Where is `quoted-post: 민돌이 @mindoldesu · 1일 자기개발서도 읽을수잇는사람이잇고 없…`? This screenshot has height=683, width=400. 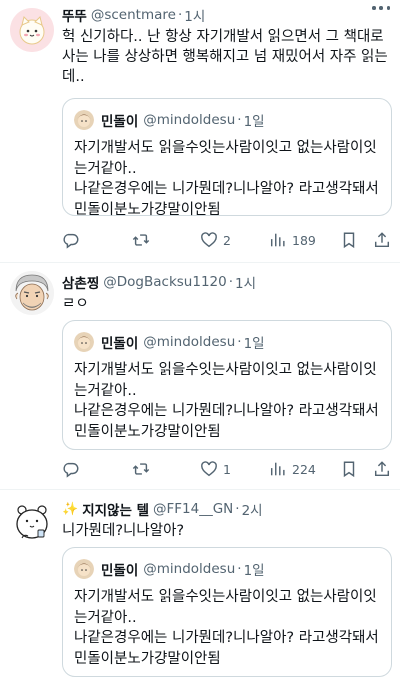
quoted-post: 민돌이 @mindoldesu · 1일 자기개발서도 읽을수잇는사람이잇고 없… is located at coordinates (227, 158).